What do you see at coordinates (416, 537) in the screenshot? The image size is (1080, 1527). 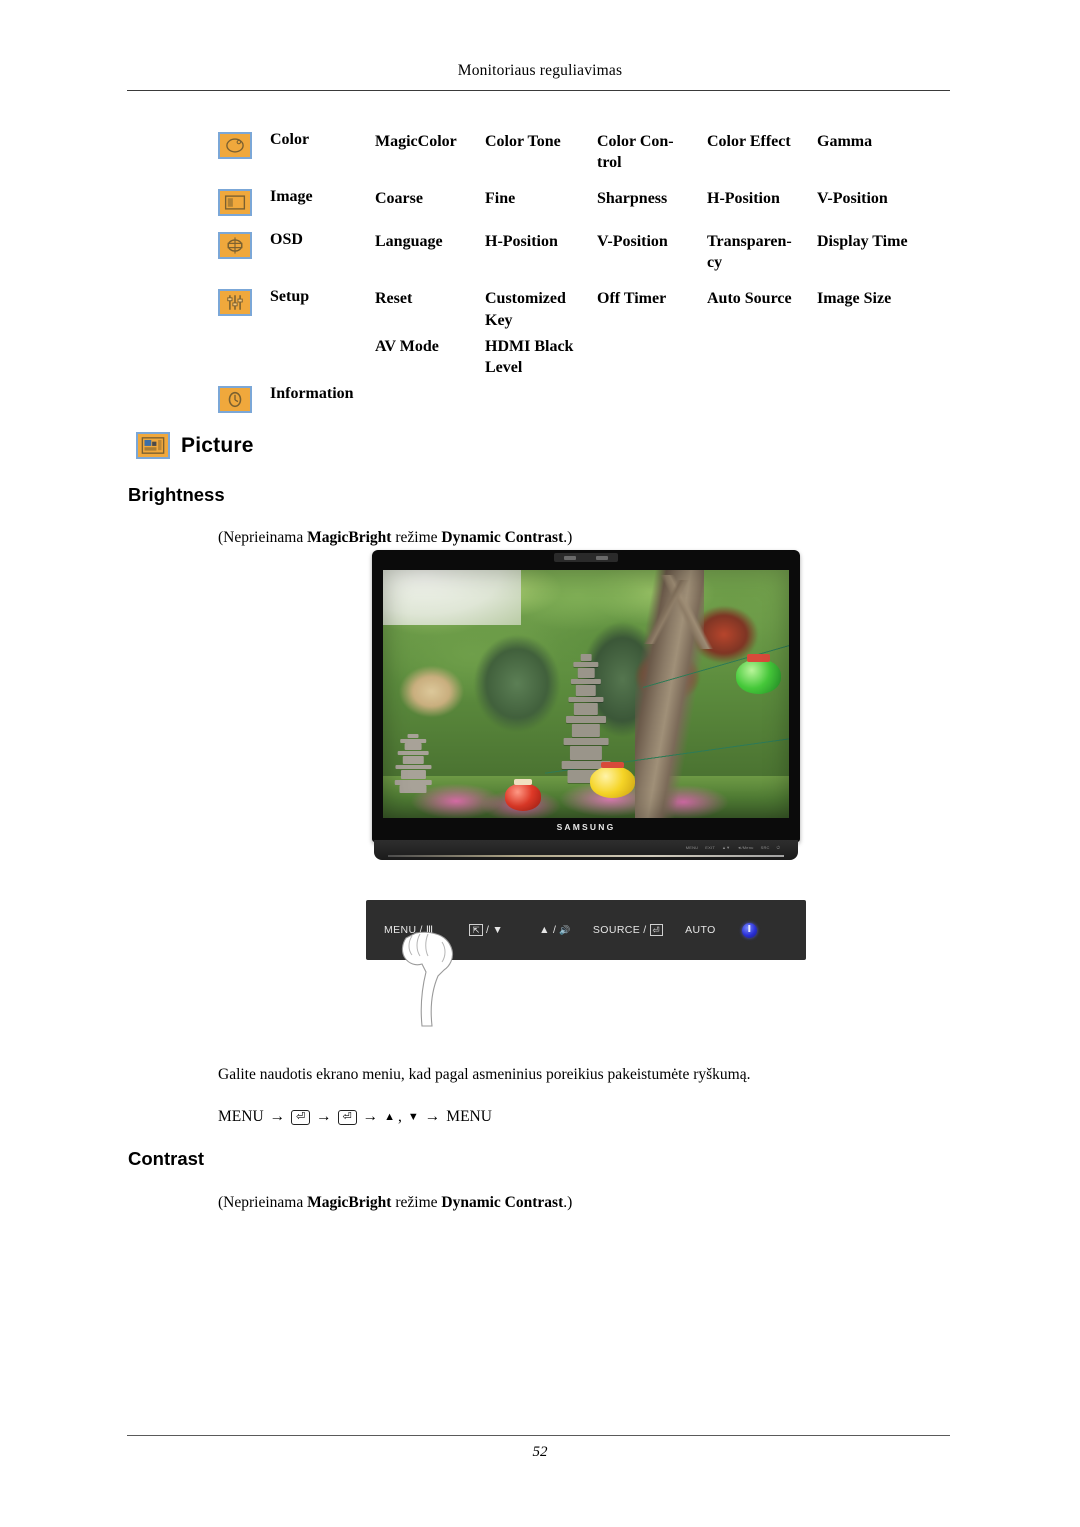 I see `note-mid: režime` at bounding box center [416, 537].